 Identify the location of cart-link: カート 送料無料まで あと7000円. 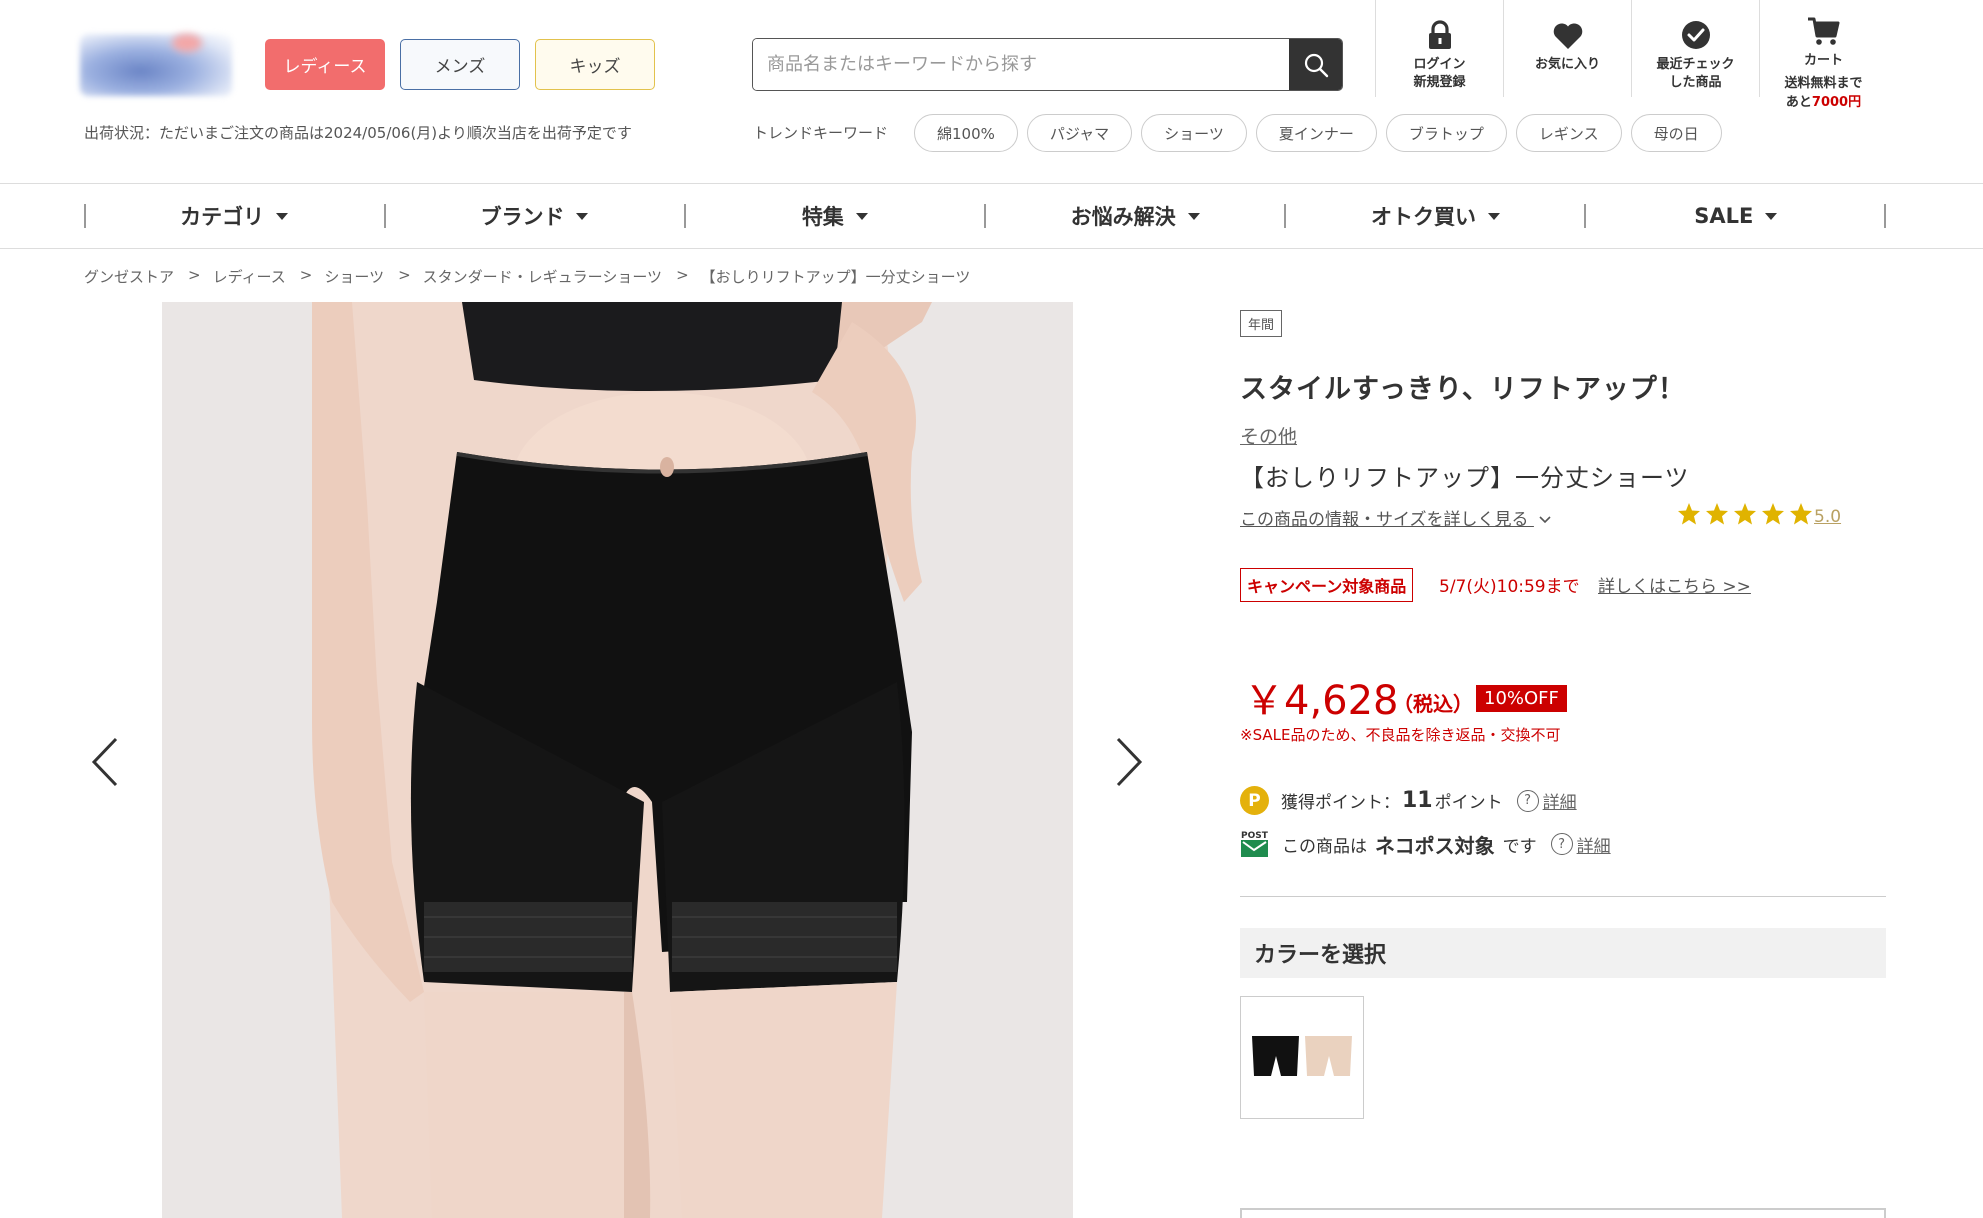
(1823, 55).